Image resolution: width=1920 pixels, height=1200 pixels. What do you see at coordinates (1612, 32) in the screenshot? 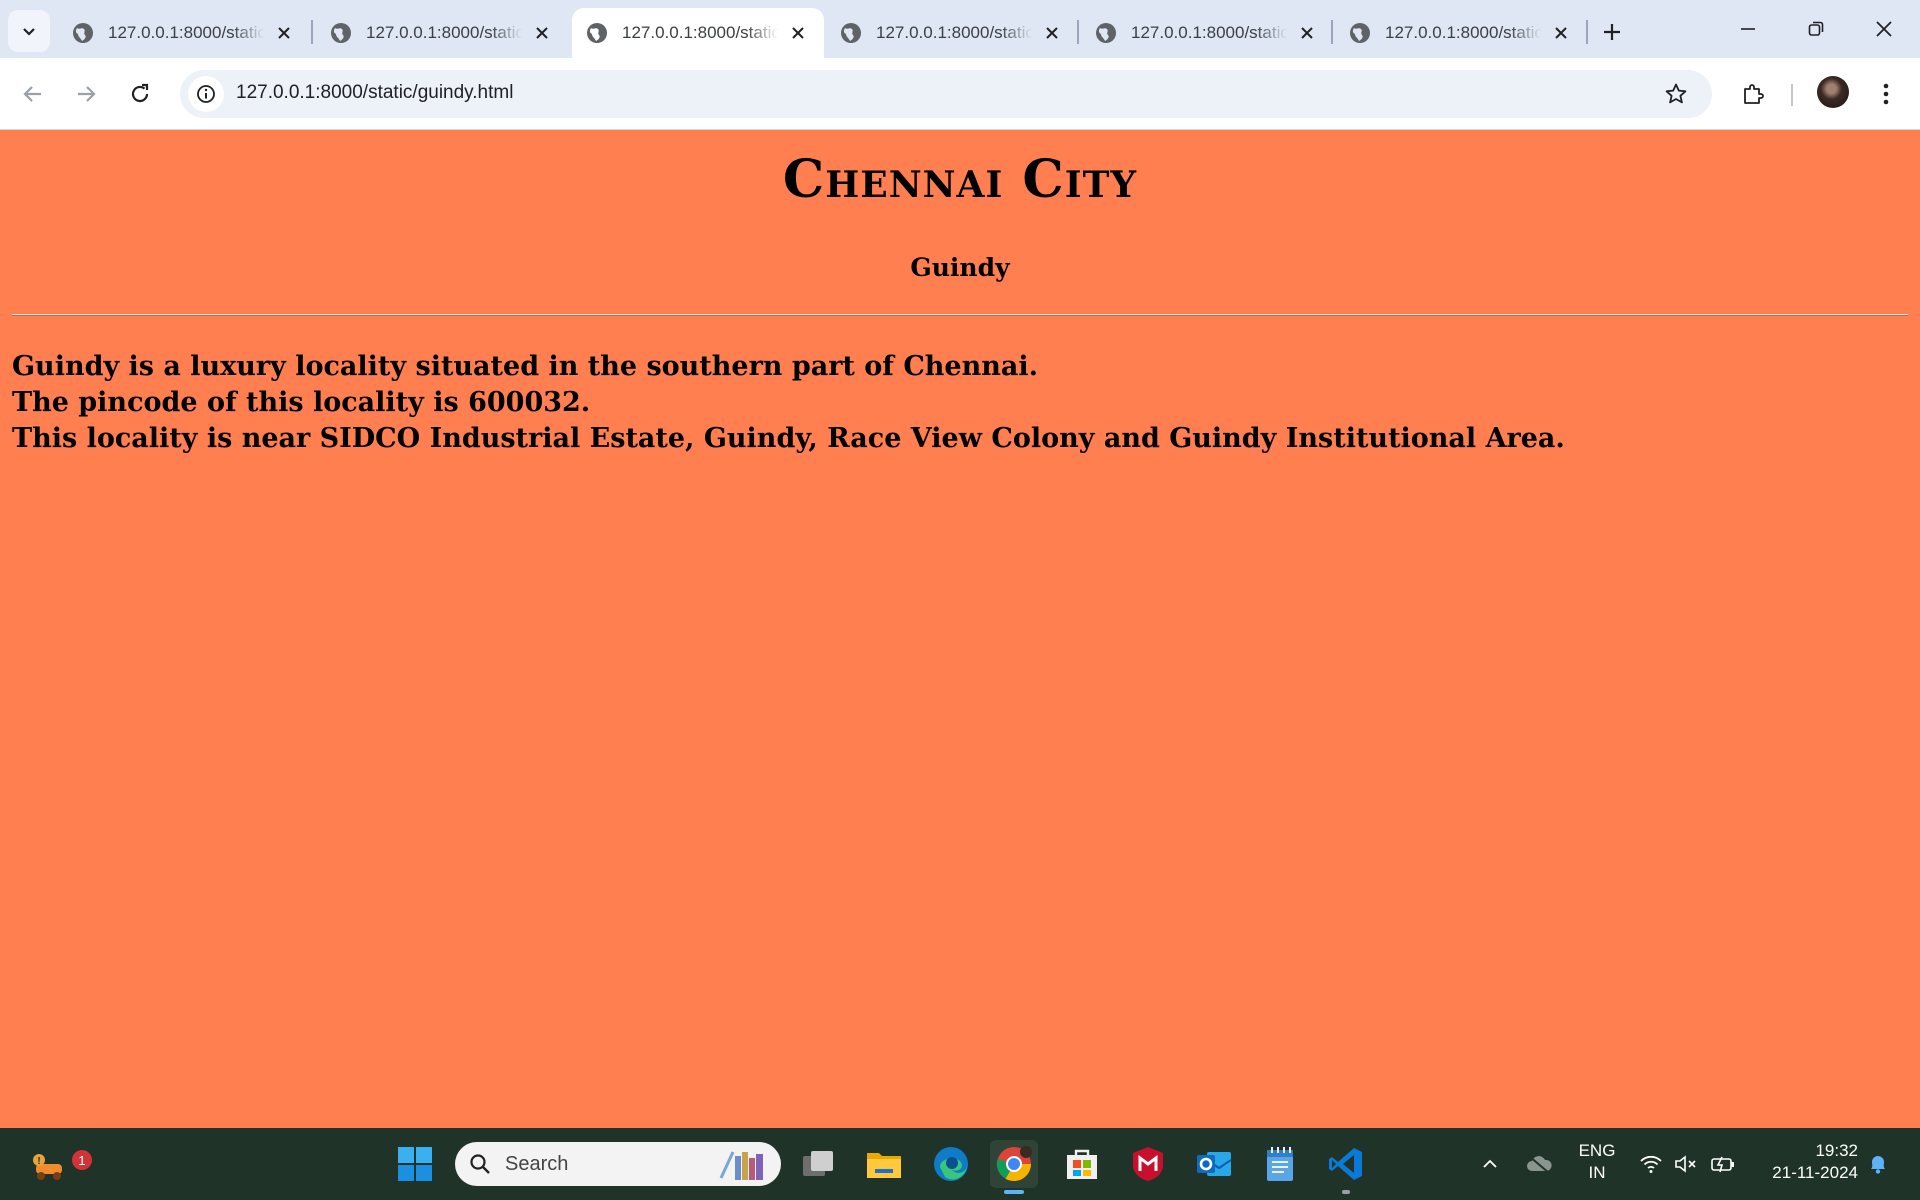
I see `new-tab-button` at bounding box center [1612, 32].